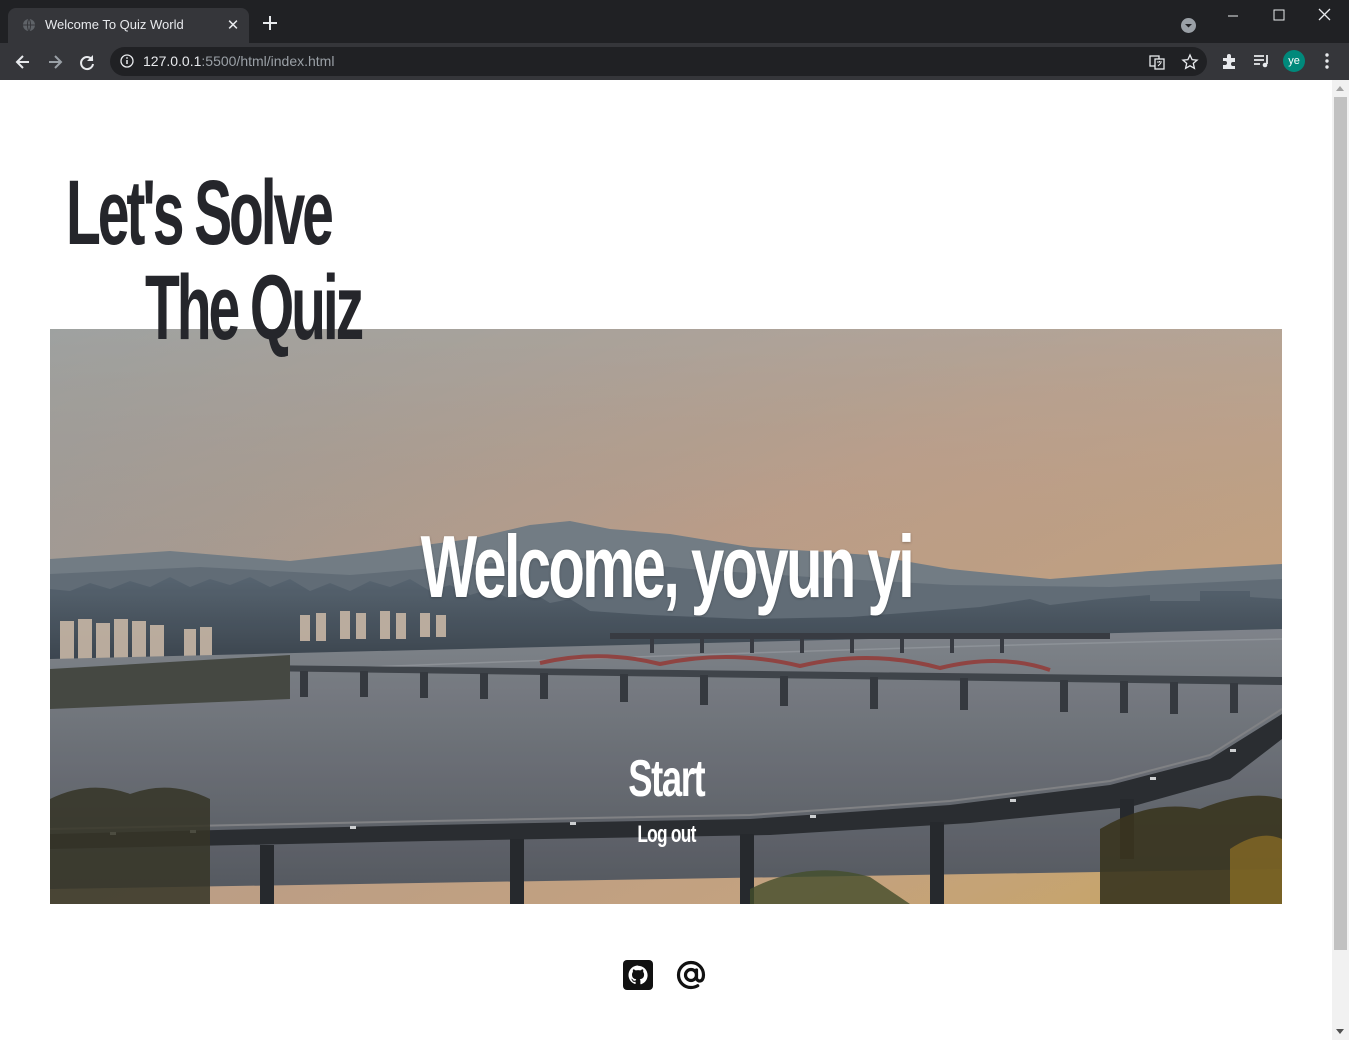 The image size is (1349, 1040). I want to click on profile-avatar: ye, so click(1294, 61).